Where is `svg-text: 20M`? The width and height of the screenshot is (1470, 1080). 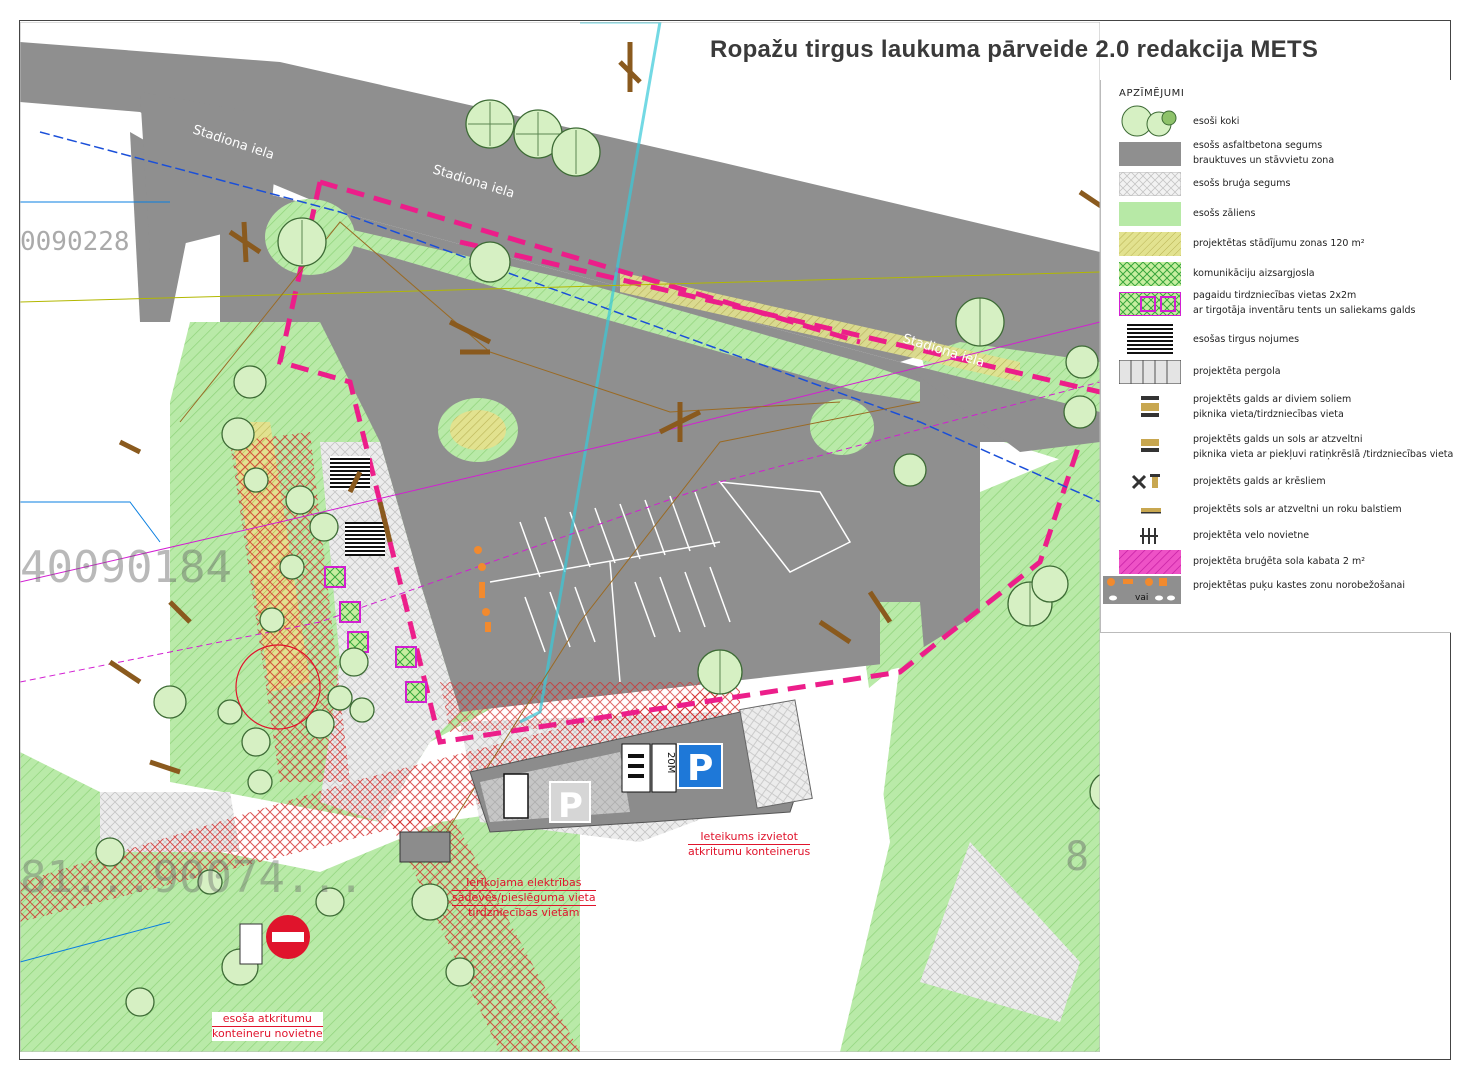 svg-text: 20M is located at coordinates (670, 762).